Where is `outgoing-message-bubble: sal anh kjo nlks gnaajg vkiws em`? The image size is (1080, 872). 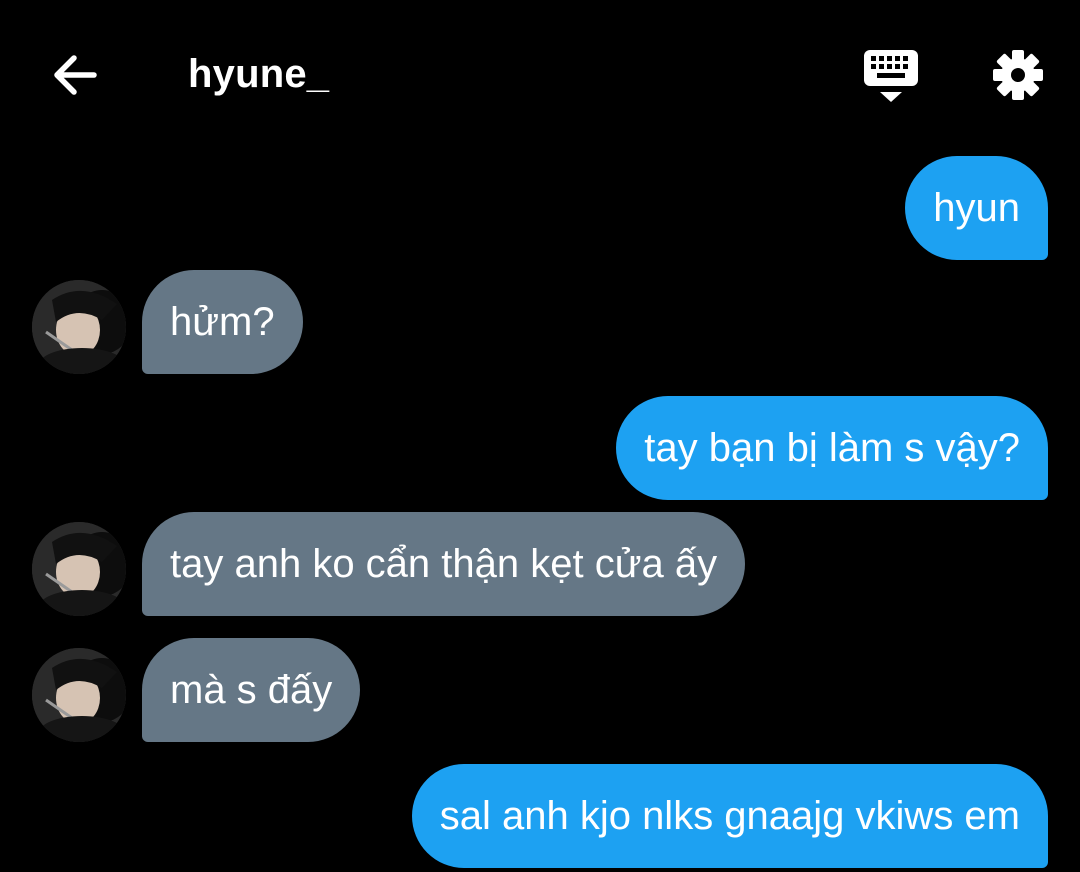 outgoing-message-bubble: sal anh kjo nlks gnaajg vkiws em is located at coordinates (729, 816).